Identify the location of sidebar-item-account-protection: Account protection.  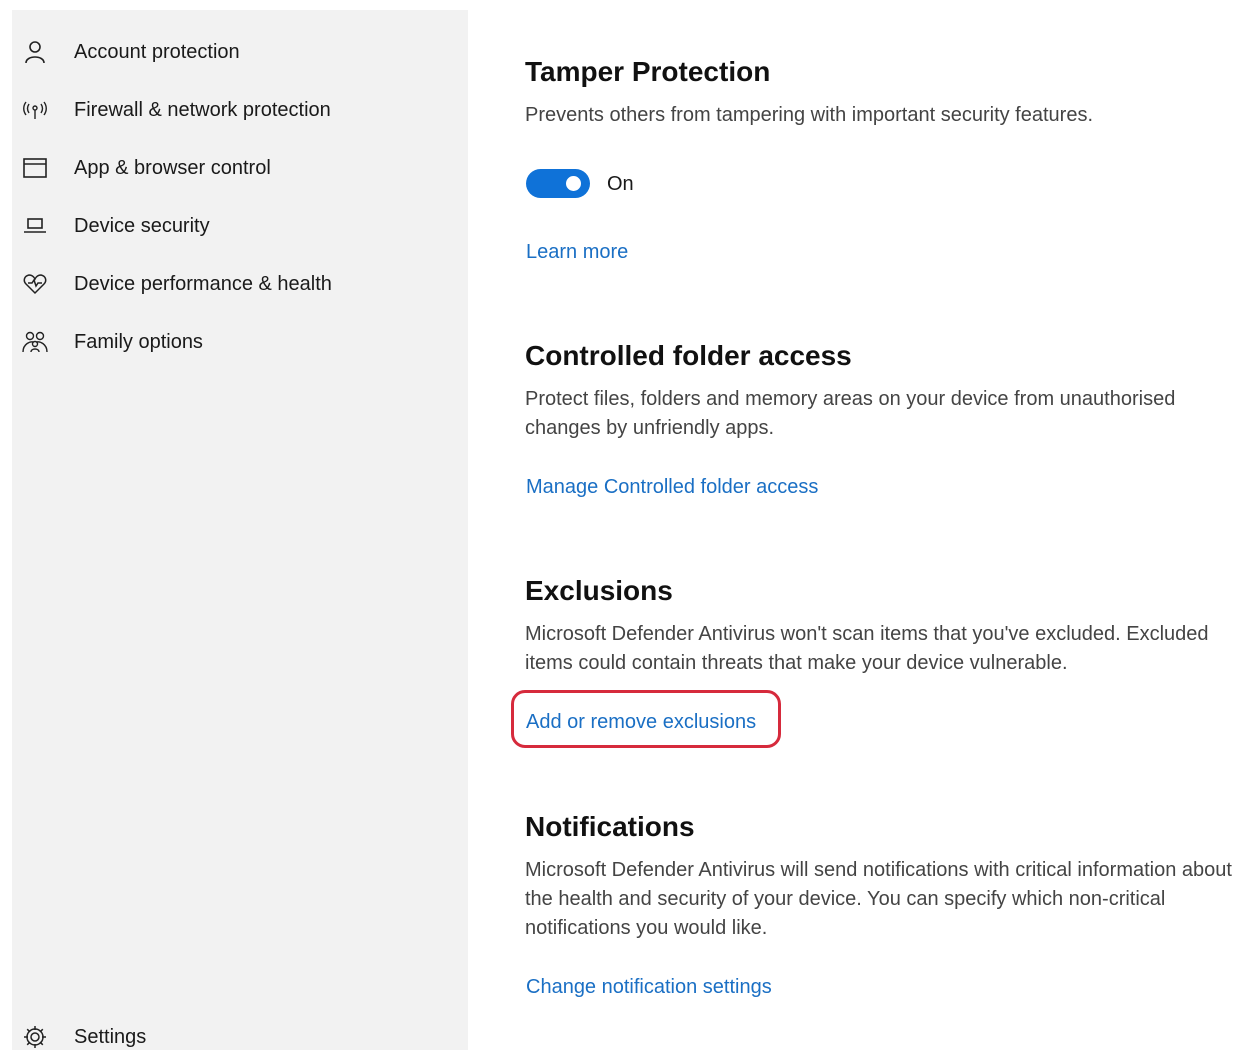
(240, 52).